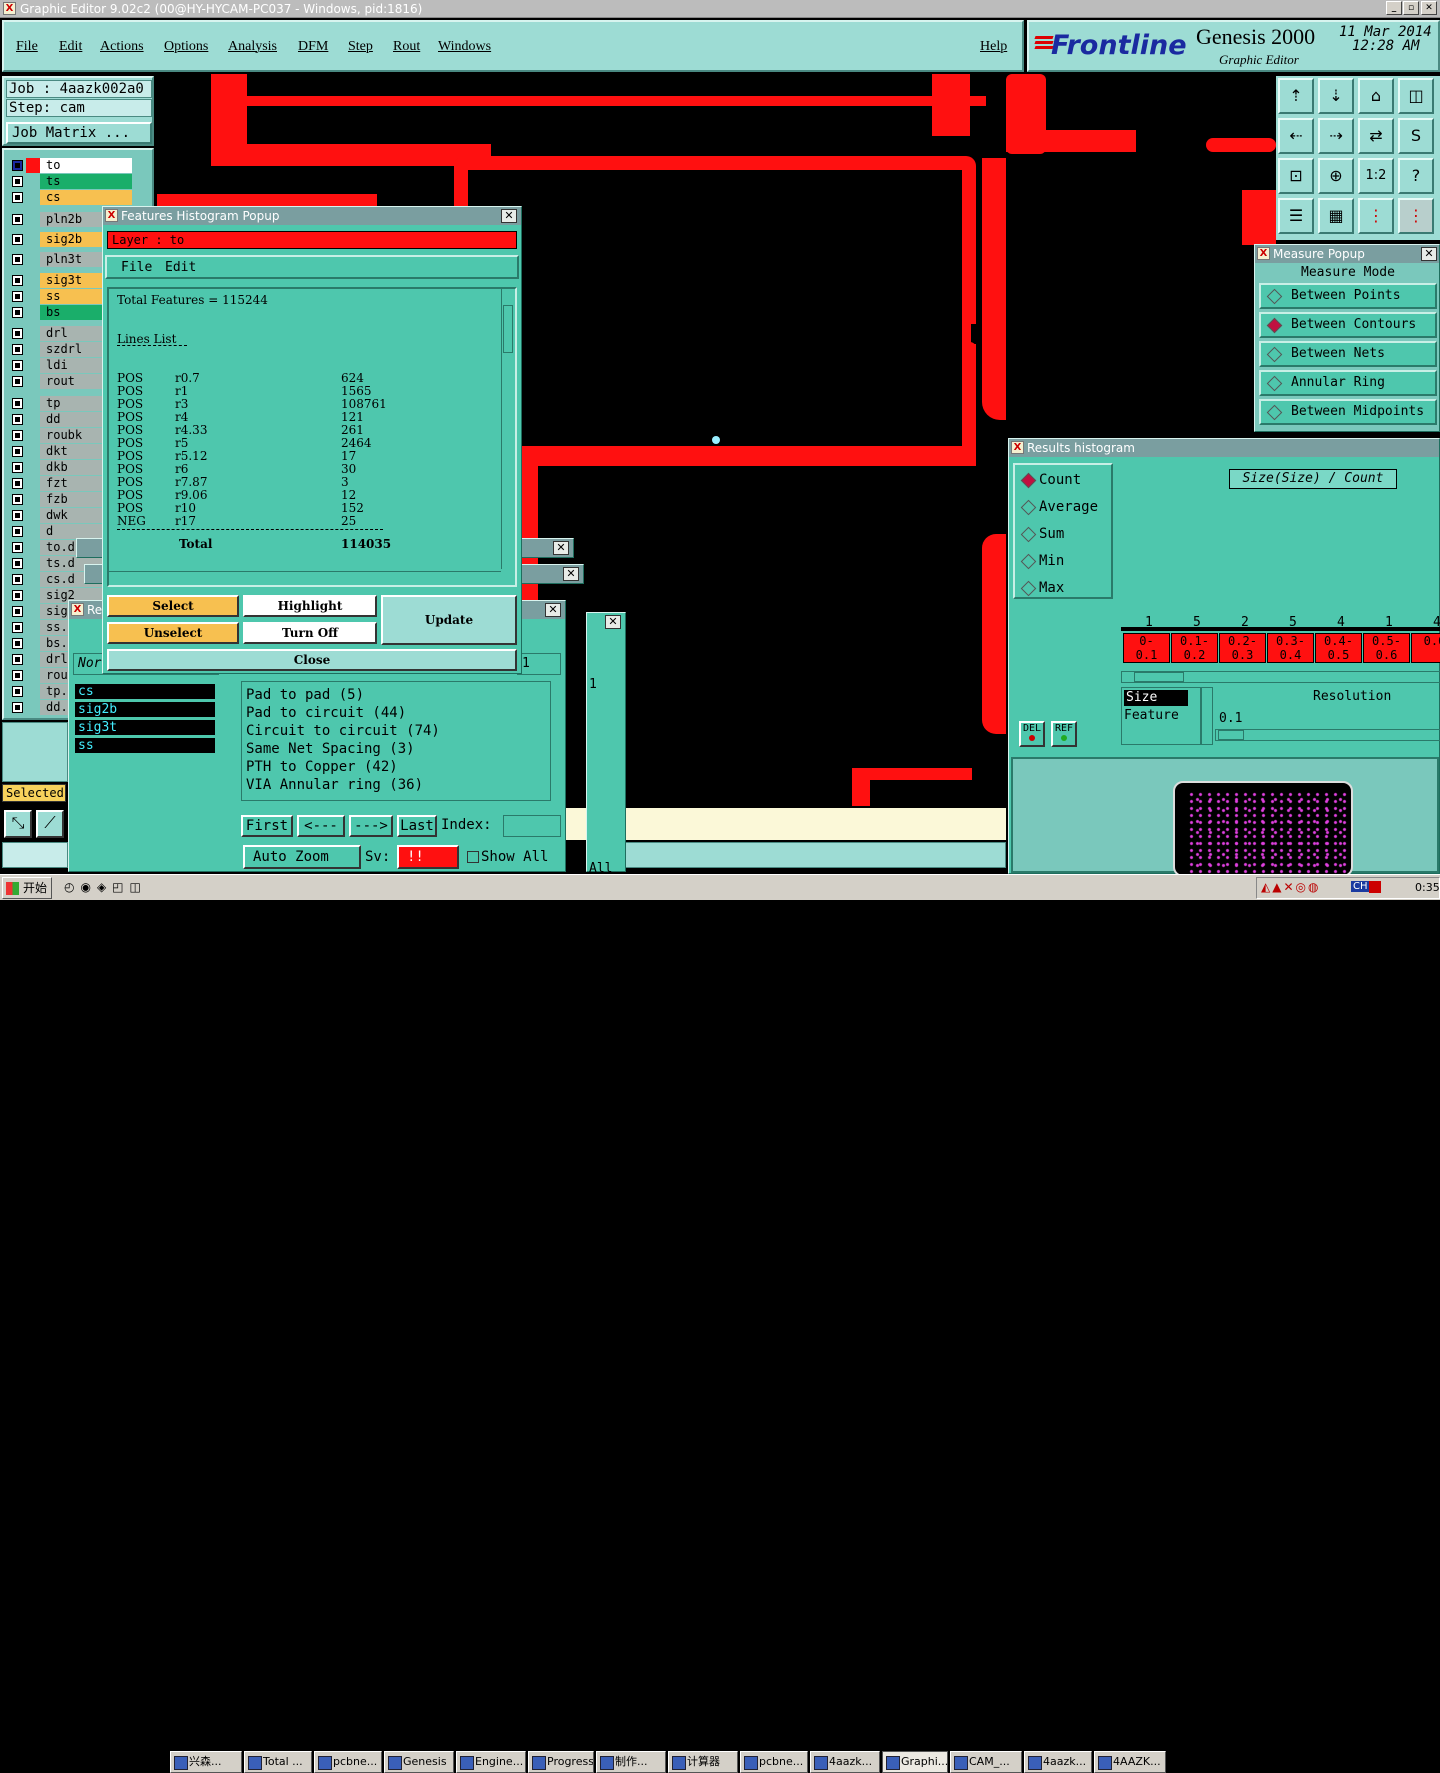  I want to click on first-button: First, so click(267, 826).